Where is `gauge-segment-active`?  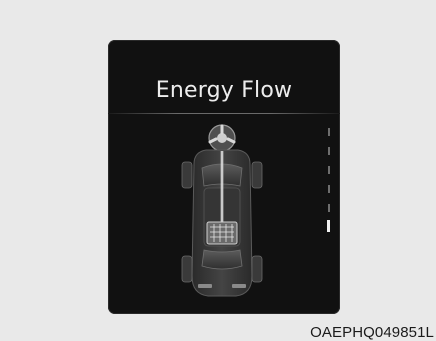 gauge-segment-active is located at coordinates (328, 226).